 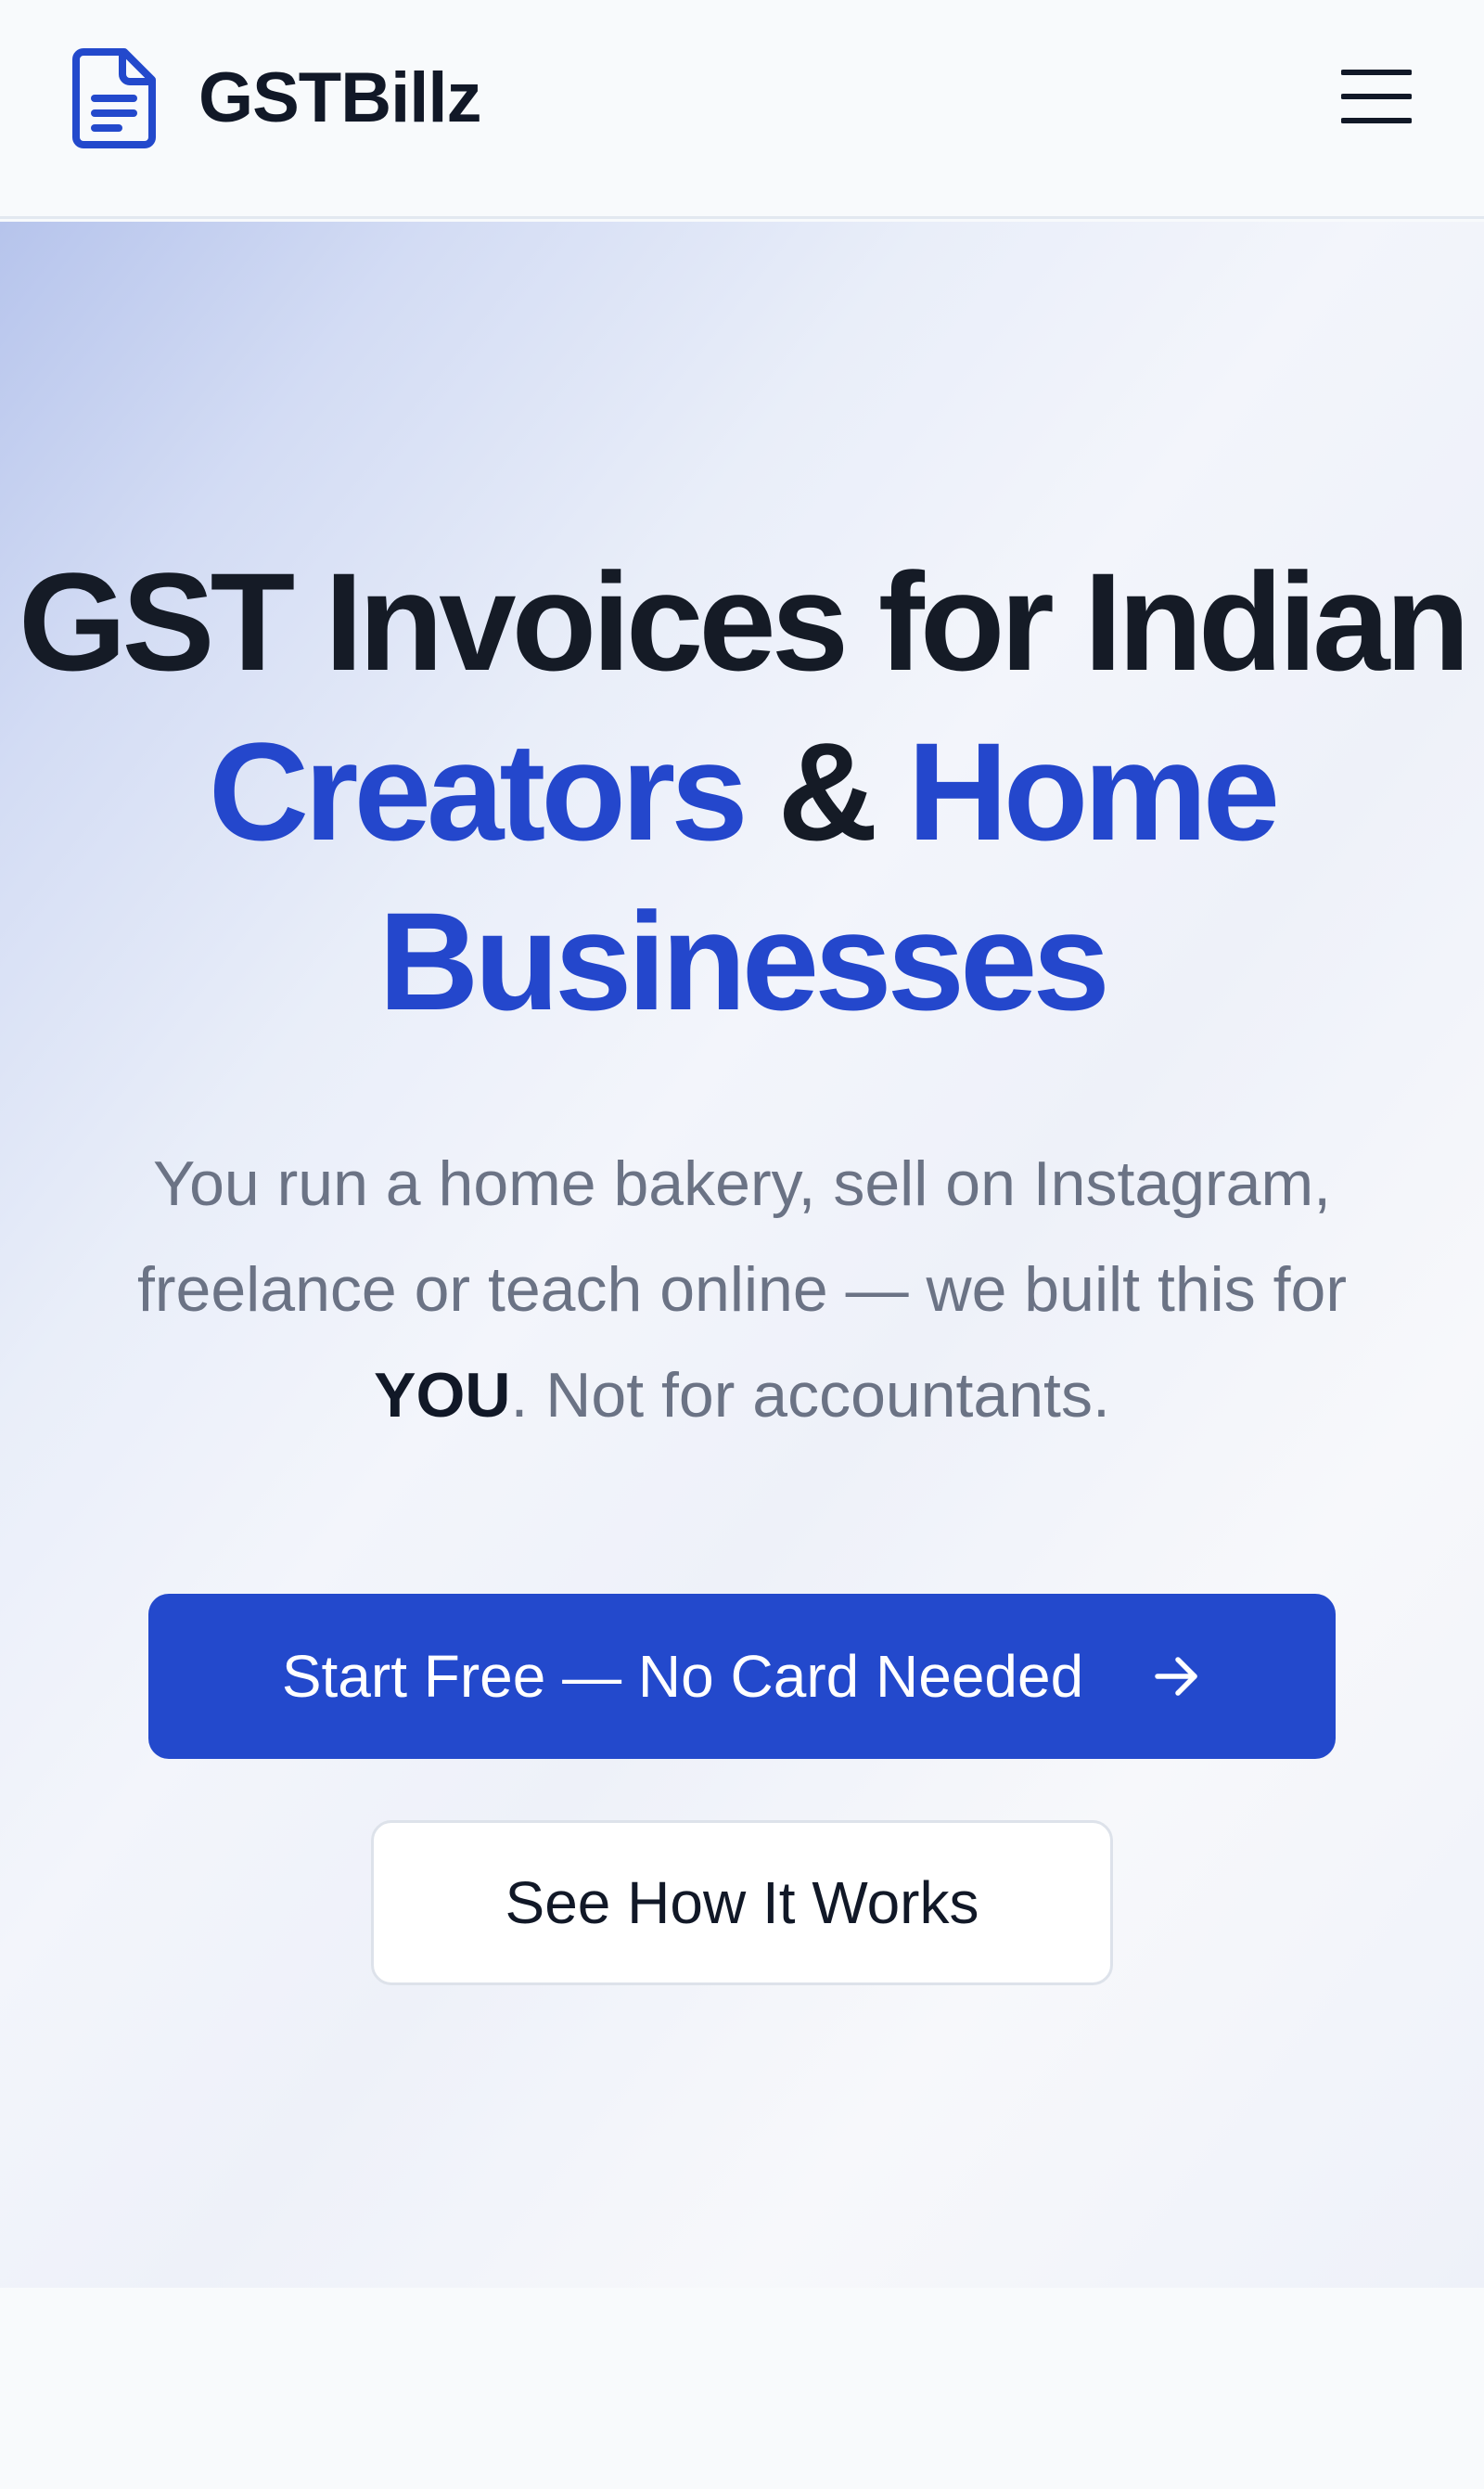 I want to click on hero-title-accent-home: Home, so click(x=1093, y=791).